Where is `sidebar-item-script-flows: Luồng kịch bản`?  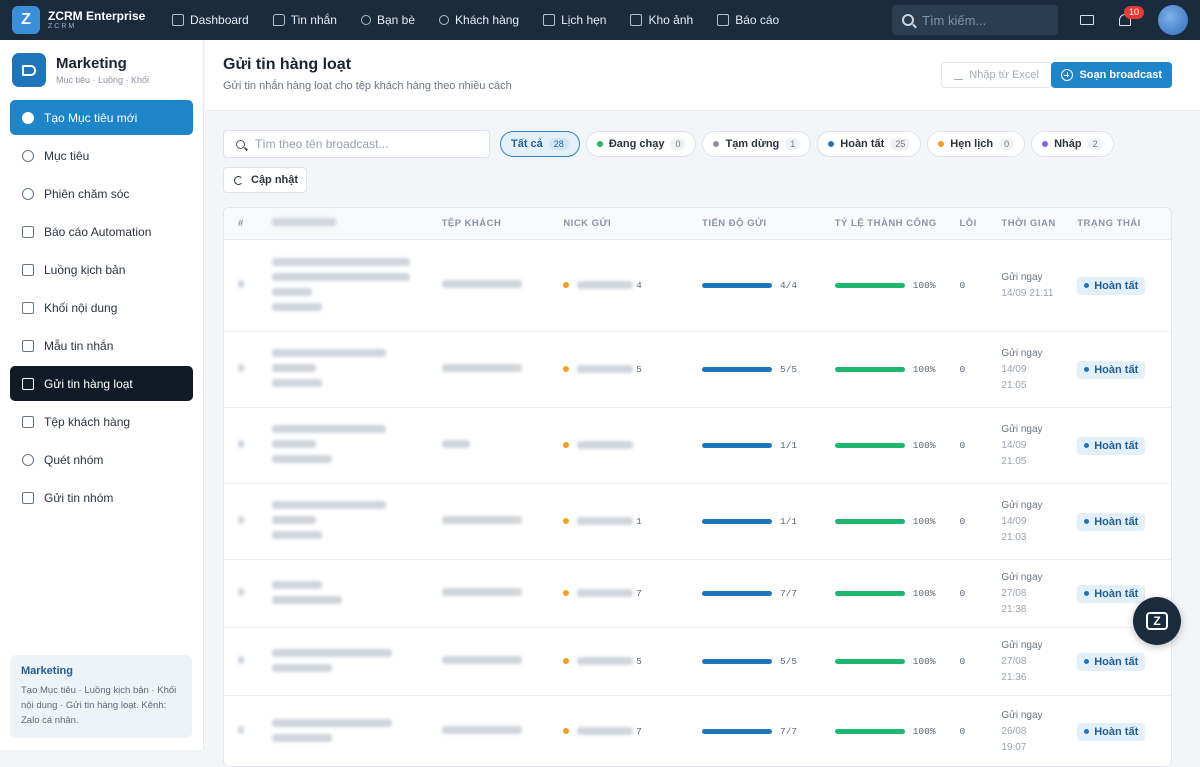 sidebar-item-script-flows: Luồng kịch bản is located at coordinates (101, 269).